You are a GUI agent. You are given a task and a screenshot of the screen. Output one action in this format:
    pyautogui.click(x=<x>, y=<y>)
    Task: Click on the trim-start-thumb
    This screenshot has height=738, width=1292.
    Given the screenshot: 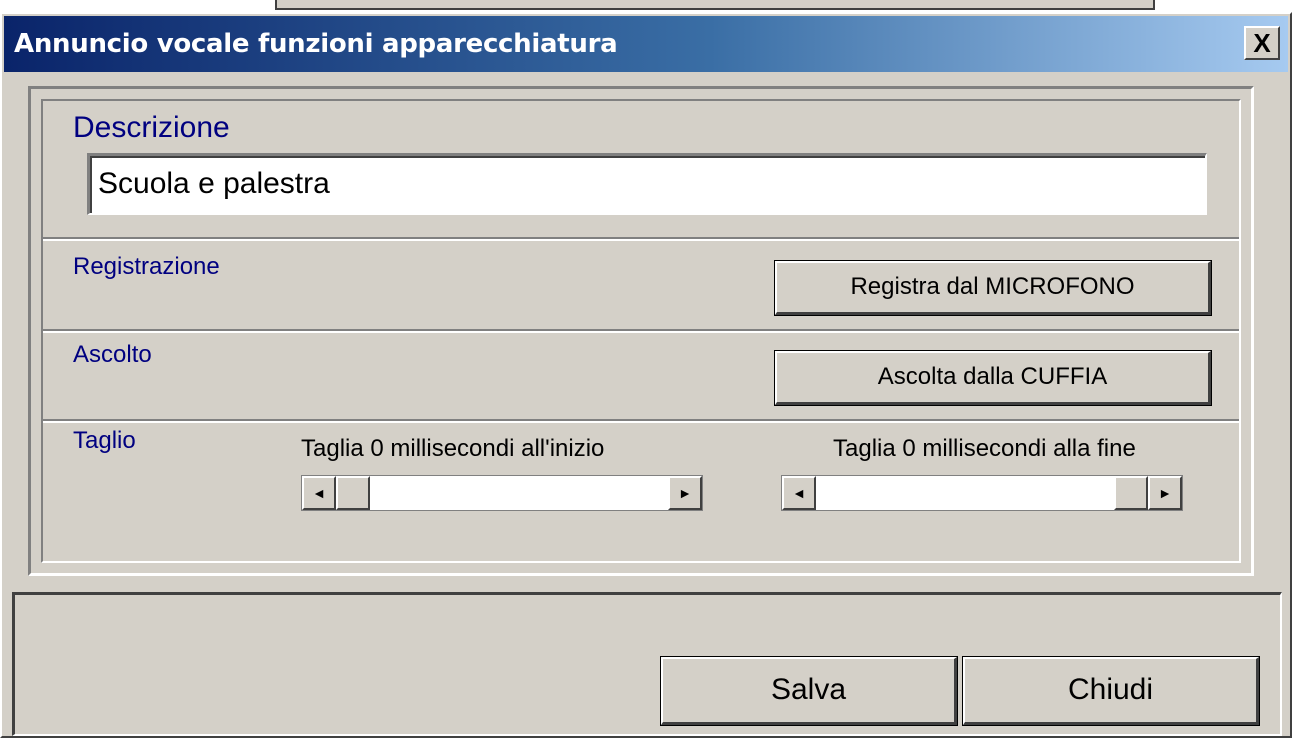 What is the action you would take?
    pyautogui.click(x=353, y=493)
    